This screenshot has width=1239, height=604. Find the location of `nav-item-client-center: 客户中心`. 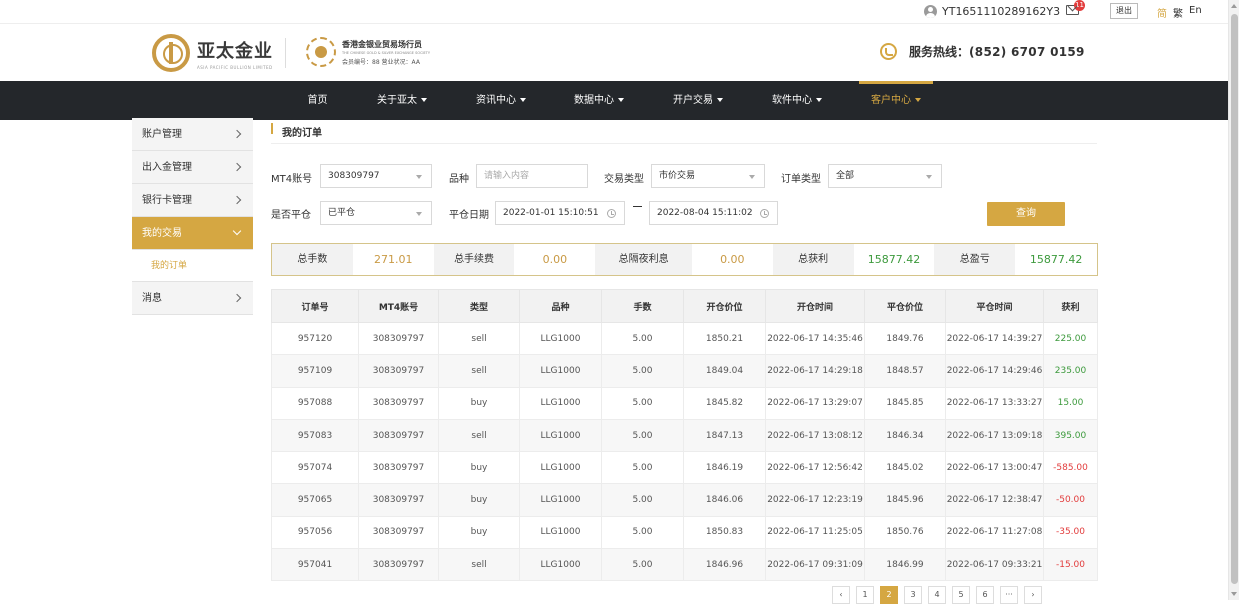

nav-item-client-center: 客户中心 is located at coordinates (896, 100).